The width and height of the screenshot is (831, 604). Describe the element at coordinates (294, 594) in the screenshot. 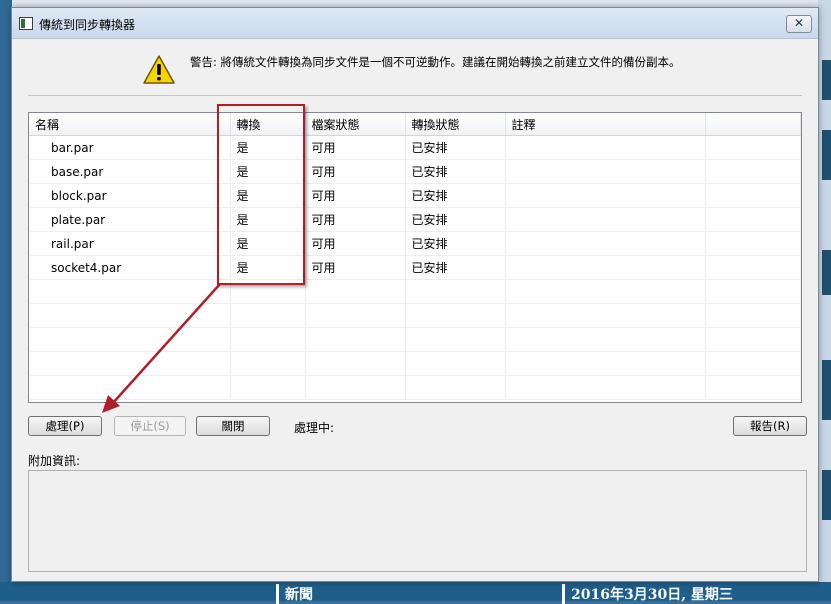

I see `news-label: 新聞` at that location.